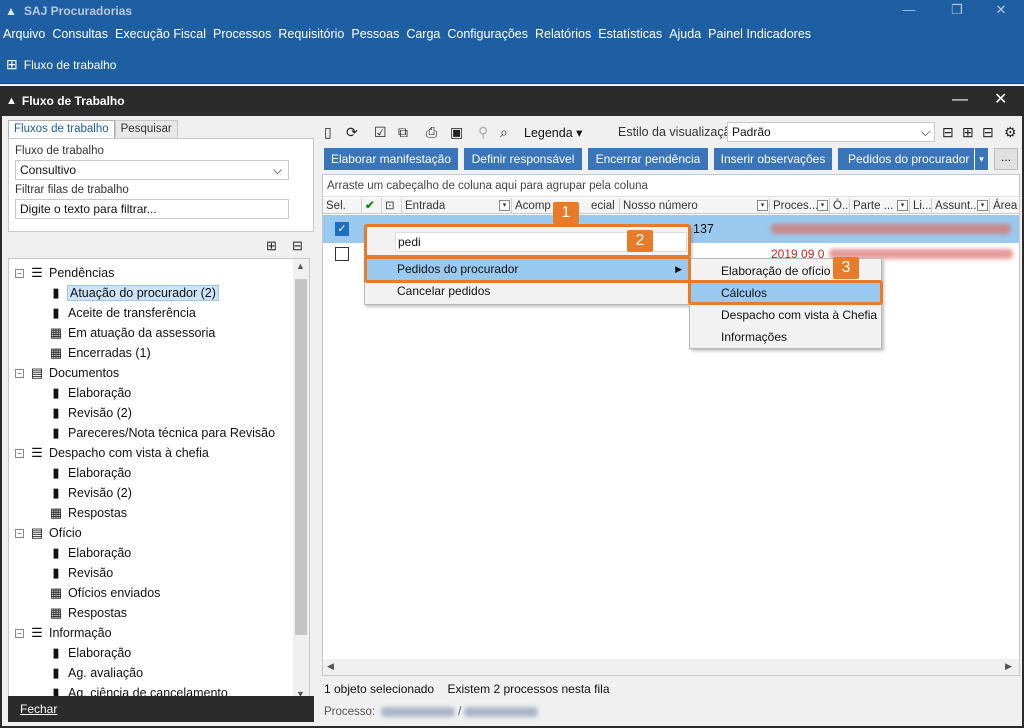 This screenshot has height=728, width=1024. What do you see at coordinates (1000, 100) in the screenshot?
I see `close-window-icon: ✕` at bounding box center [1000, 100].